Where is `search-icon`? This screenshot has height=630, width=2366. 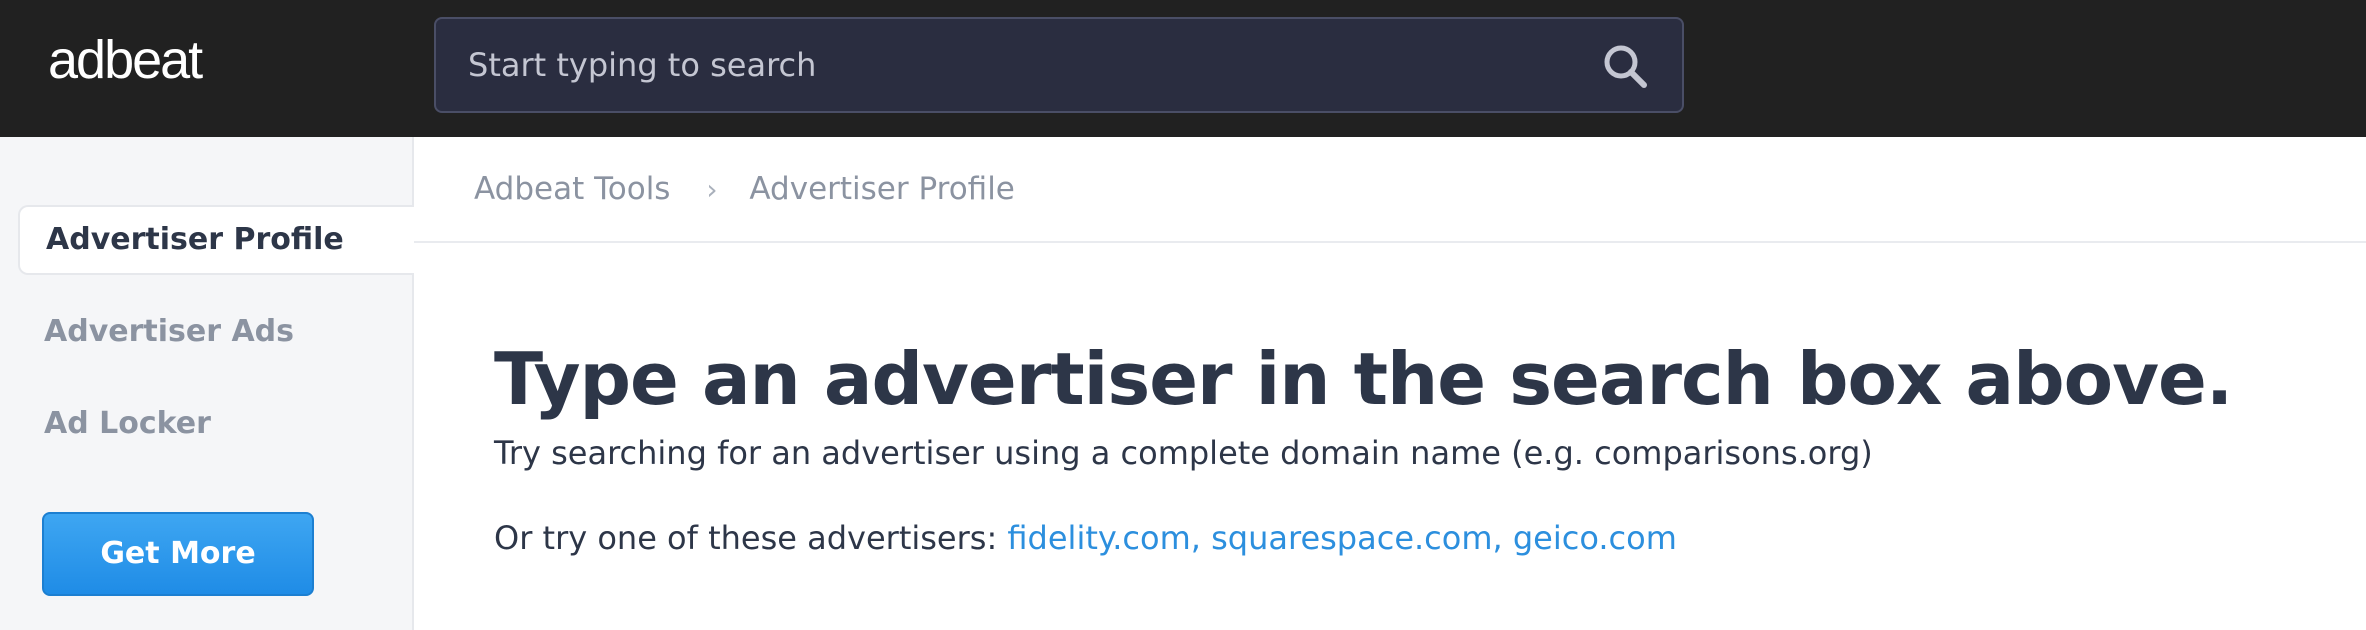
search-icon is located at coordinates (1625, 66).